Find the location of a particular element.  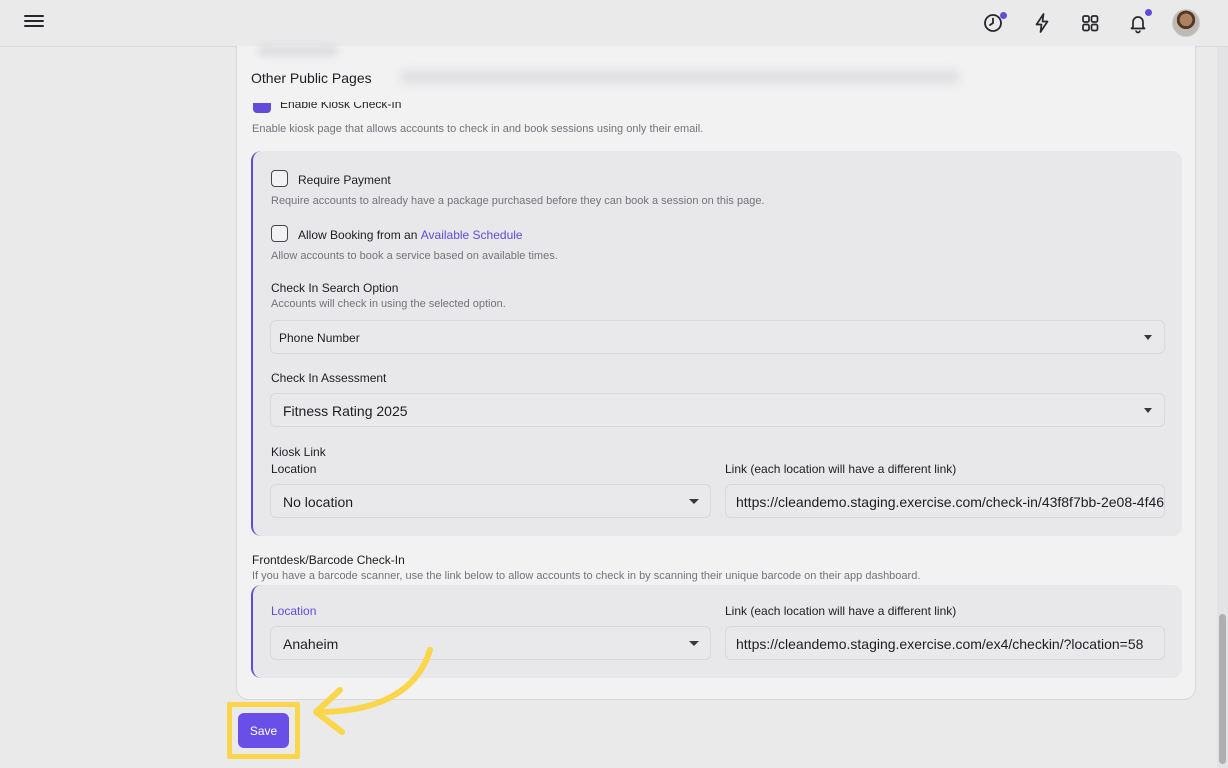

kiosk-location-label: Location is located at coordinates (294, 469).